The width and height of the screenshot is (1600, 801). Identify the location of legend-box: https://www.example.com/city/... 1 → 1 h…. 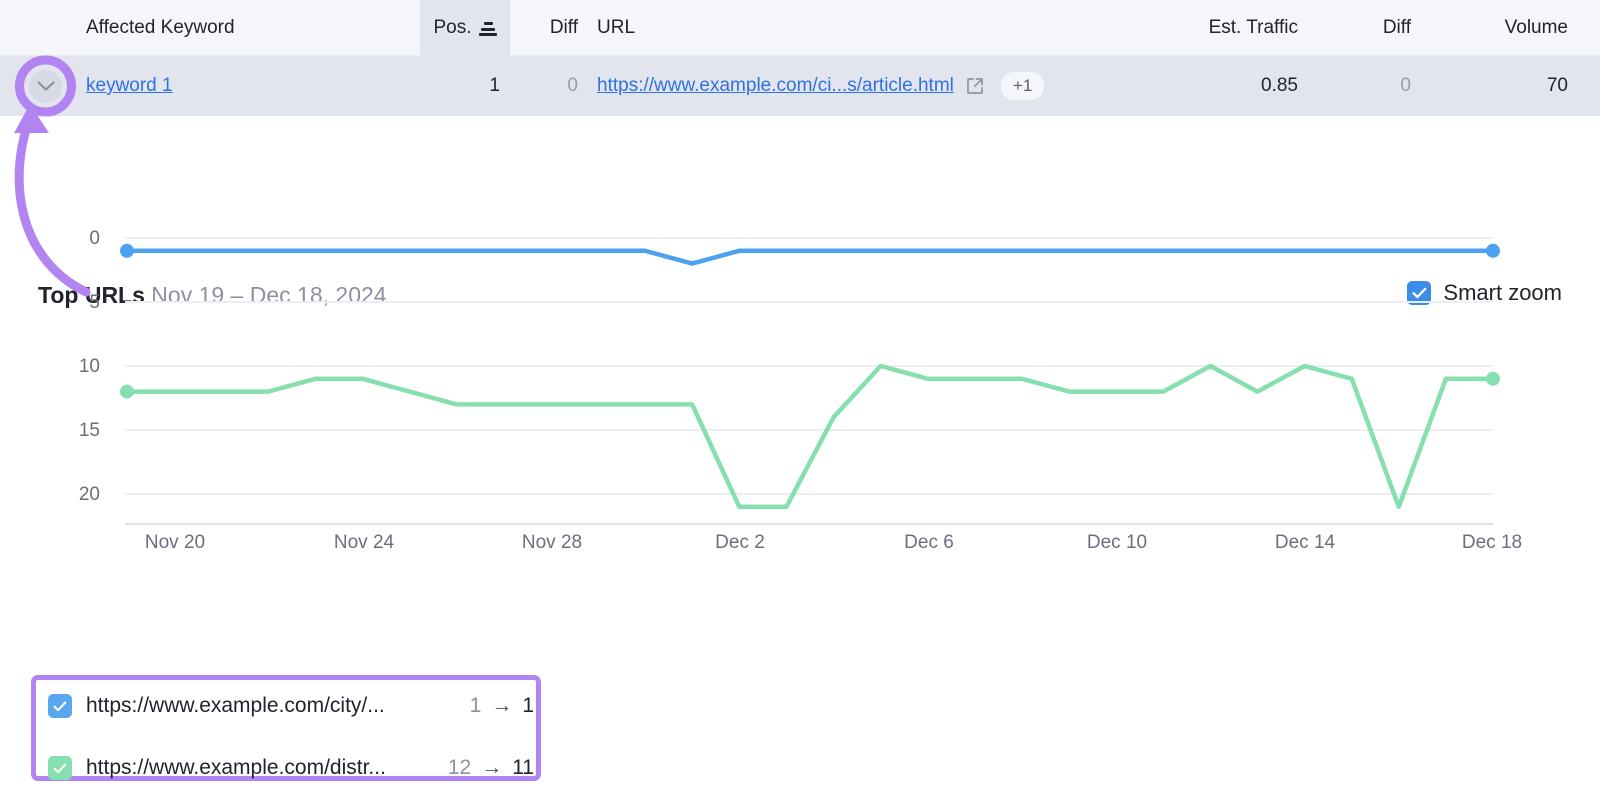
(286, 728).